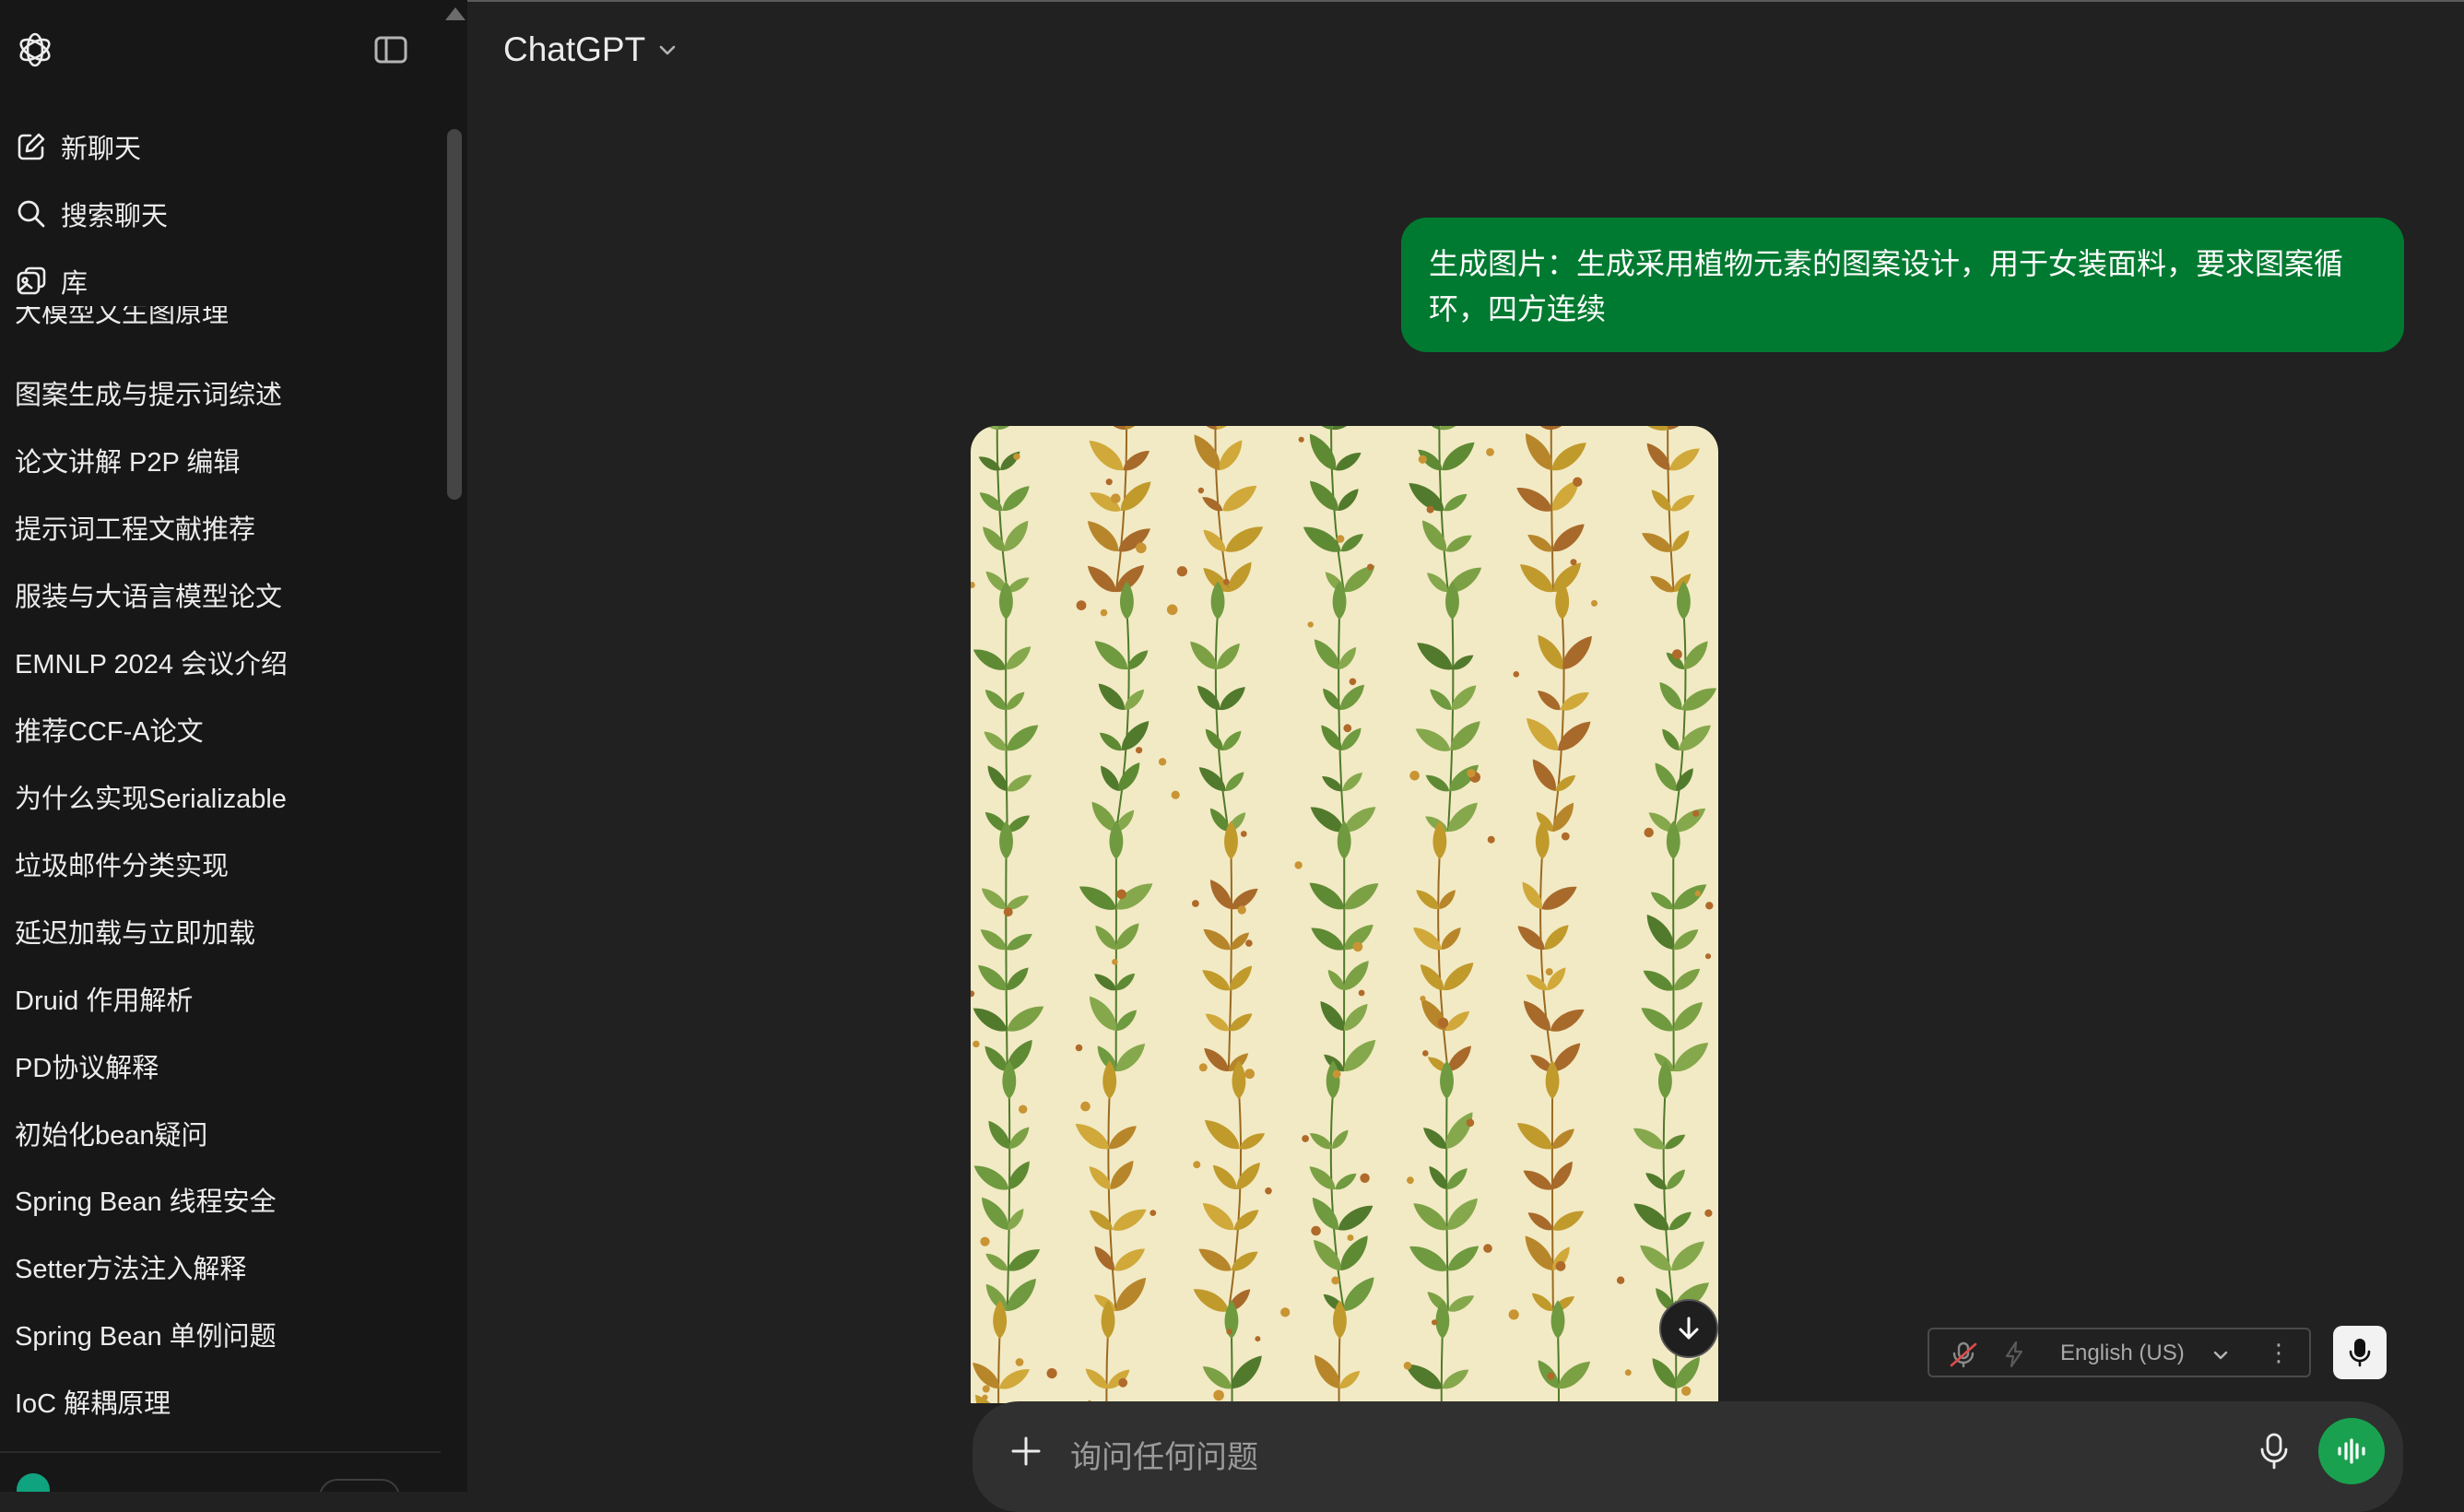 The width and height of the screenshot is (2464, 1512). I want to click on history-item: EMNLP 2024 会议介绍, so click(152, 662).